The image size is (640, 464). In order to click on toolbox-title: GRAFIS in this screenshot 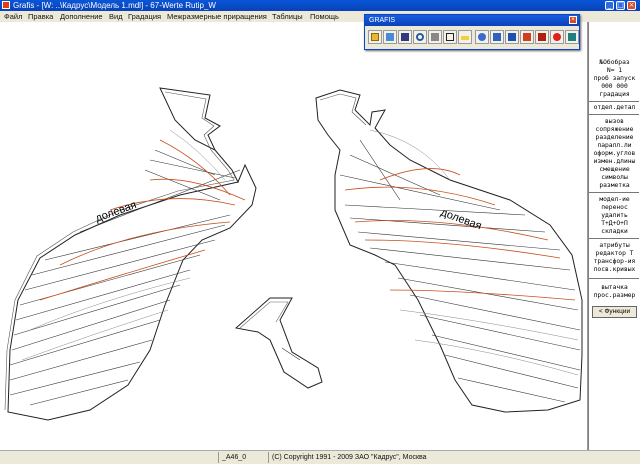, I will do `click(382, 20)`.